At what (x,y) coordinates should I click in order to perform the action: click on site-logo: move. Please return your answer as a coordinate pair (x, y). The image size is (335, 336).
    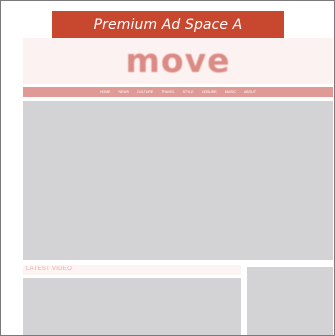
    Looking at the image, I should click on (178, 61).